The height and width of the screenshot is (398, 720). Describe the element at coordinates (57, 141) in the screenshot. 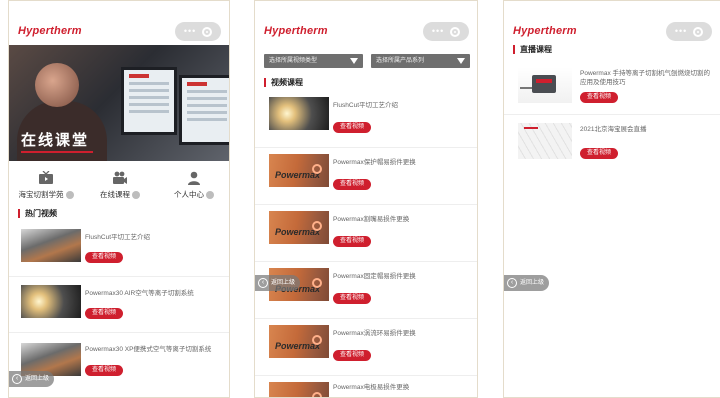

I see `banner-title: 在线课堂` at that location.